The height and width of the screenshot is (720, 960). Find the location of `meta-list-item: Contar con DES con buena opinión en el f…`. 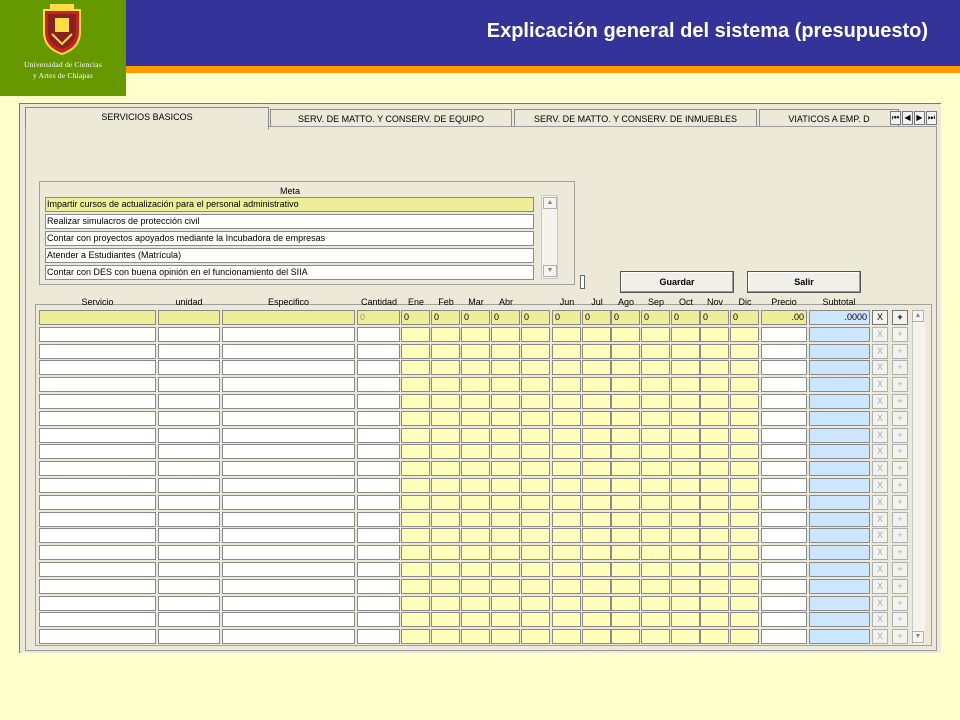

meta-list-item: Contar con DES con buena opinión en el f… is located at coordinates (289, 272).